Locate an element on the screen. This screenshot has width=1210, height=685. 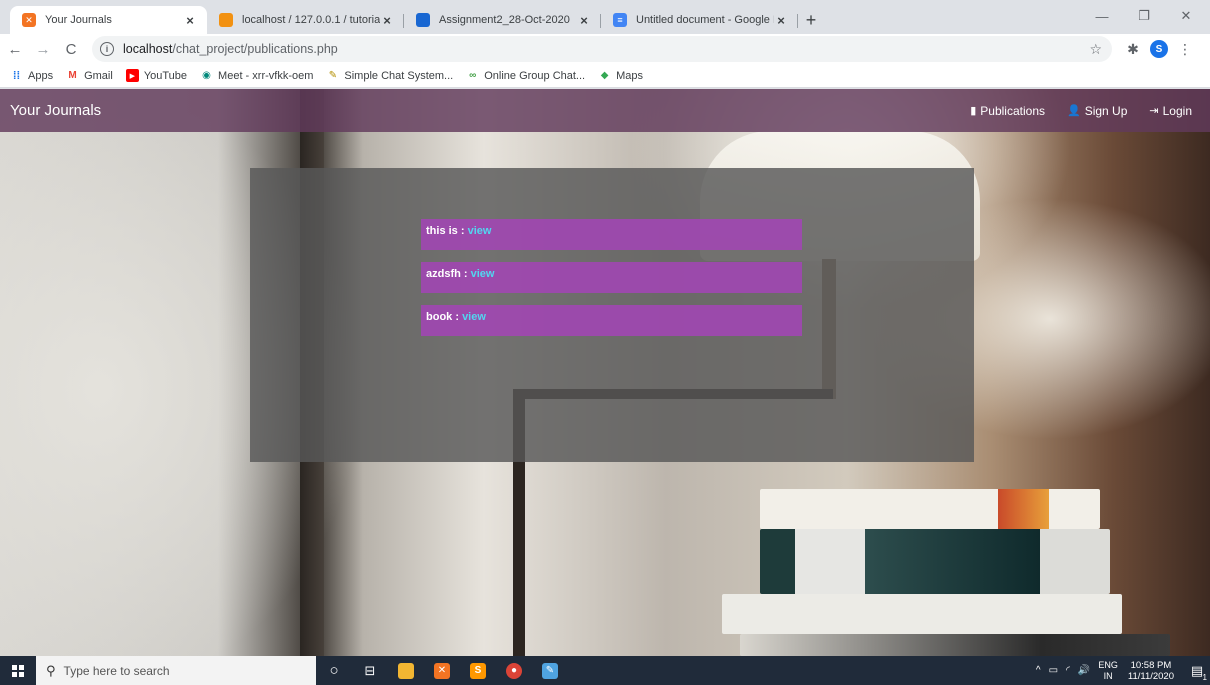
start-button is located at coordinates (18, 670).